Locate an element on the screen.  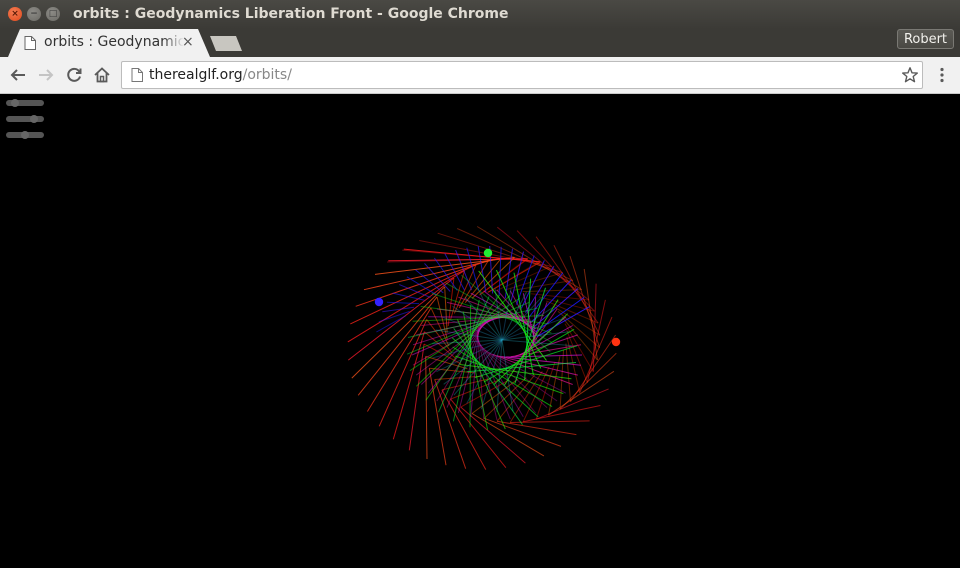
blue-body is located at coordinates (379, 302).